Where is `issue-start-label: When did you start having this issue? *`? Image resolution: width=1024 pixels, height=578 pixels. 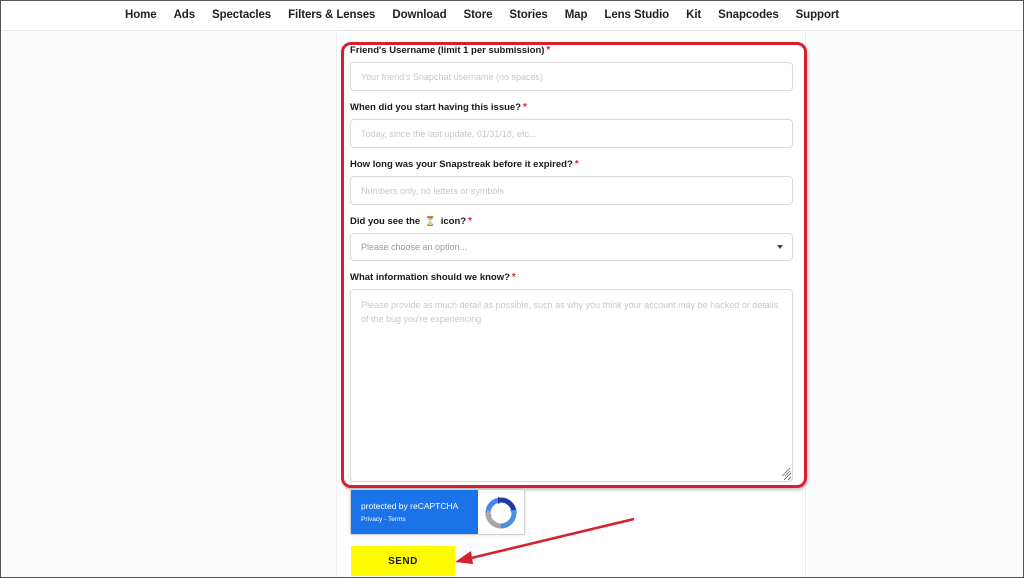
issue-start-label: When did you start having this issue? * is located at coordinates (438, 107).